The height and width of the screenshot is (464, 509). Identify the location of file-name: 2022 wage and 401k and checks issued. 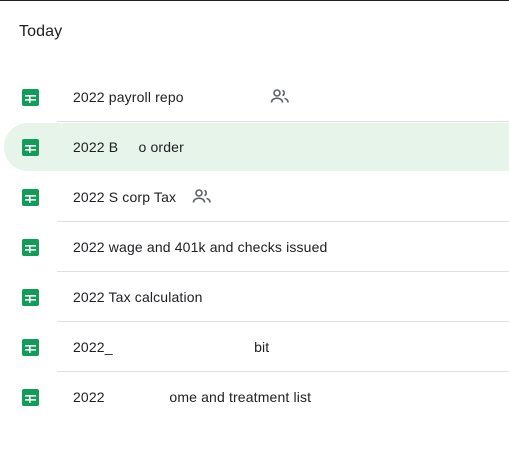
(200, 247).